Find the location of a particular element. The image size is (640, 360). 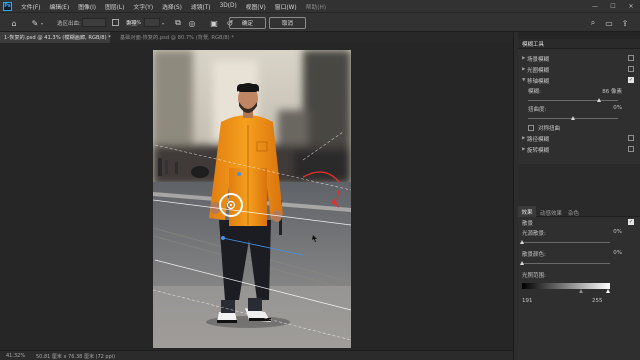

bokeh-color-slider is located at coordinates (579, 265).